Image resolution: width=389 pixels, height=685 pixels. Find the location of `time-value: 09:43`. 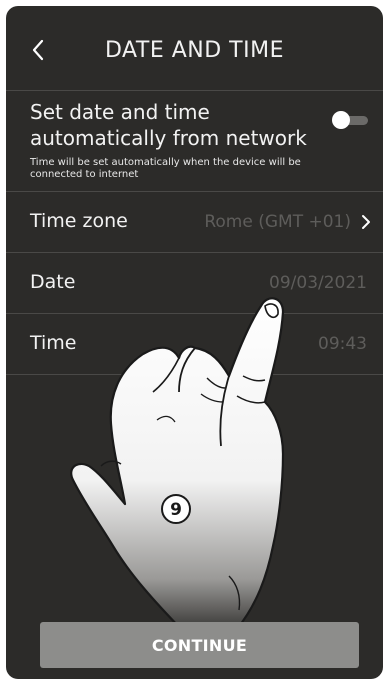

time-value: 09:43 is located at coordinates (342, 344).